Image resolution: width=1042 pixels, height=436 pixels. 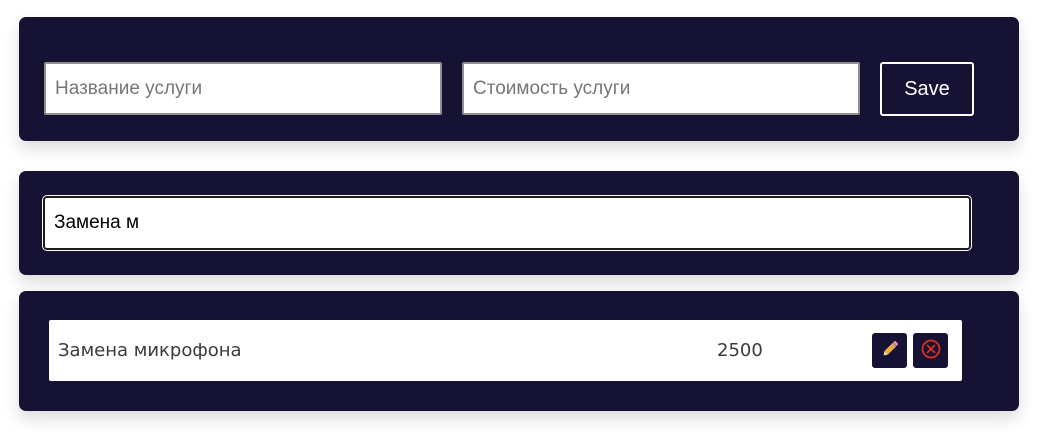 I want to click on service-price: 2500, so click(x=740, y=350).